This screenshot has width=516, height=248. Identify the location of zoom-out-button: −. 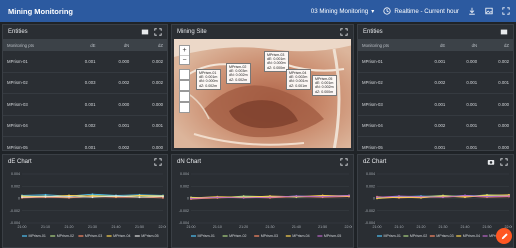
(184, 60).